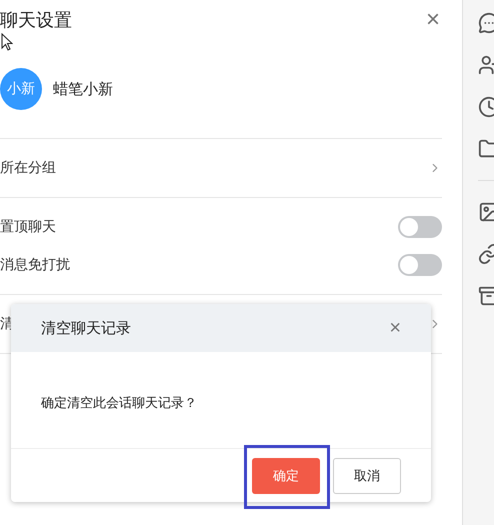 The image size is (494, 525). What do you see at coordinates (367, 476) in the screenshot?
I see `cancel-button: 取消` at bounding box center [367, 476].